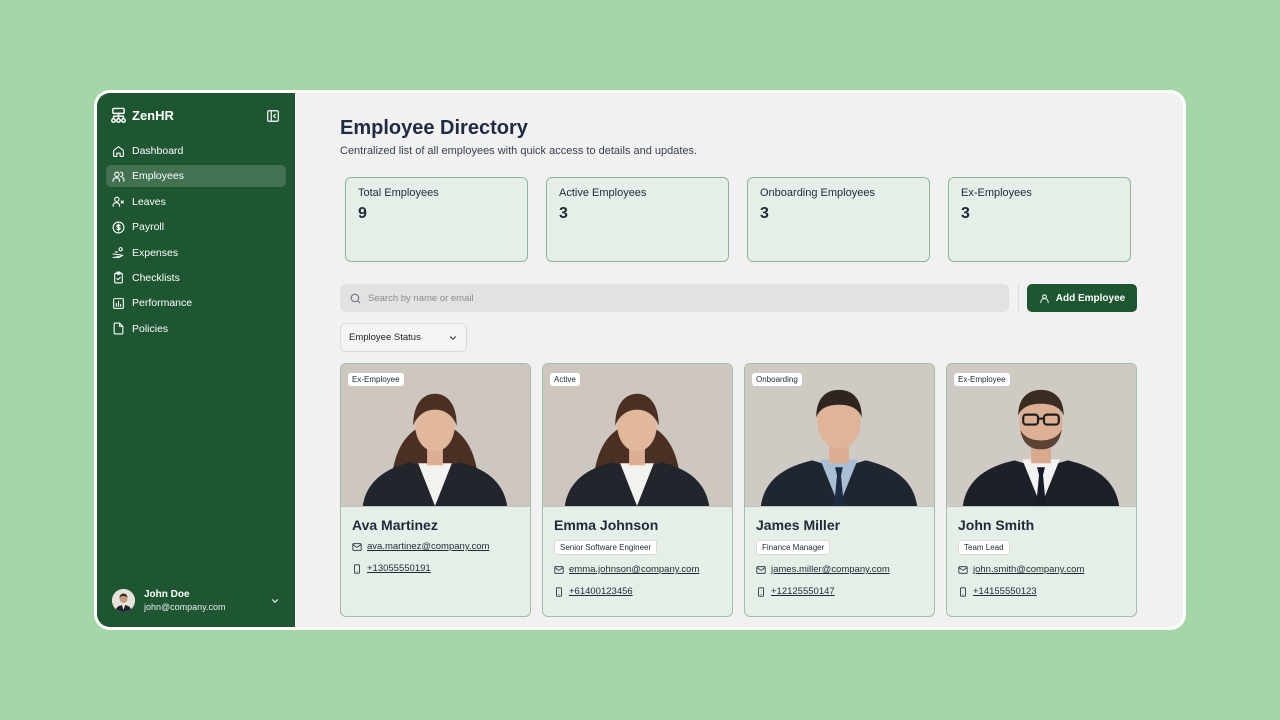 The width and height of the screenshot is (1280, 720). What do you see at coordinates (996, 193) in the screenshot?
I see `stat-label: Ex-Employees` at bounding box center [996, 193].